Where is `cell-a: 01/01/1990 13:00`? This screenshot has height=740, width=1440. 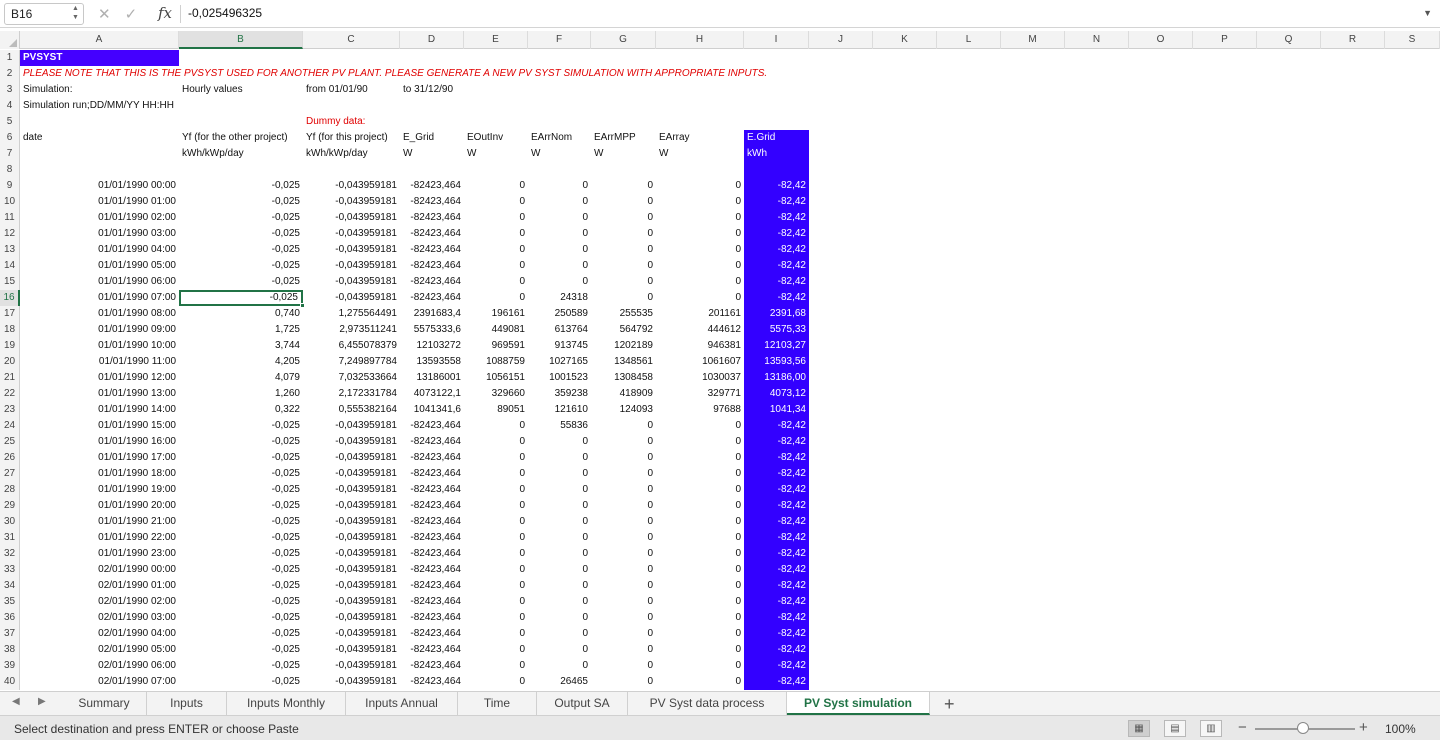 cell-a: 01/01/1990 13:00 is located at coordinates (99, 394).